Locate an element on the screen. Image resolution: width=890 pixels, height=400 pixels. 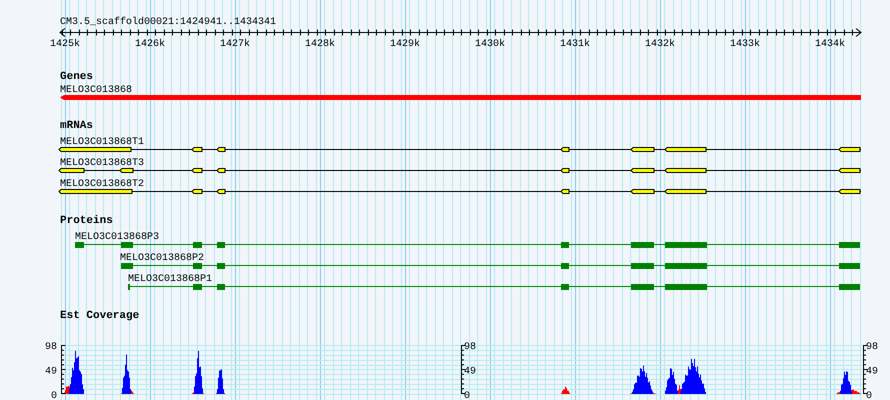
tick-label: 1431k is located at coordinates (575, 44).